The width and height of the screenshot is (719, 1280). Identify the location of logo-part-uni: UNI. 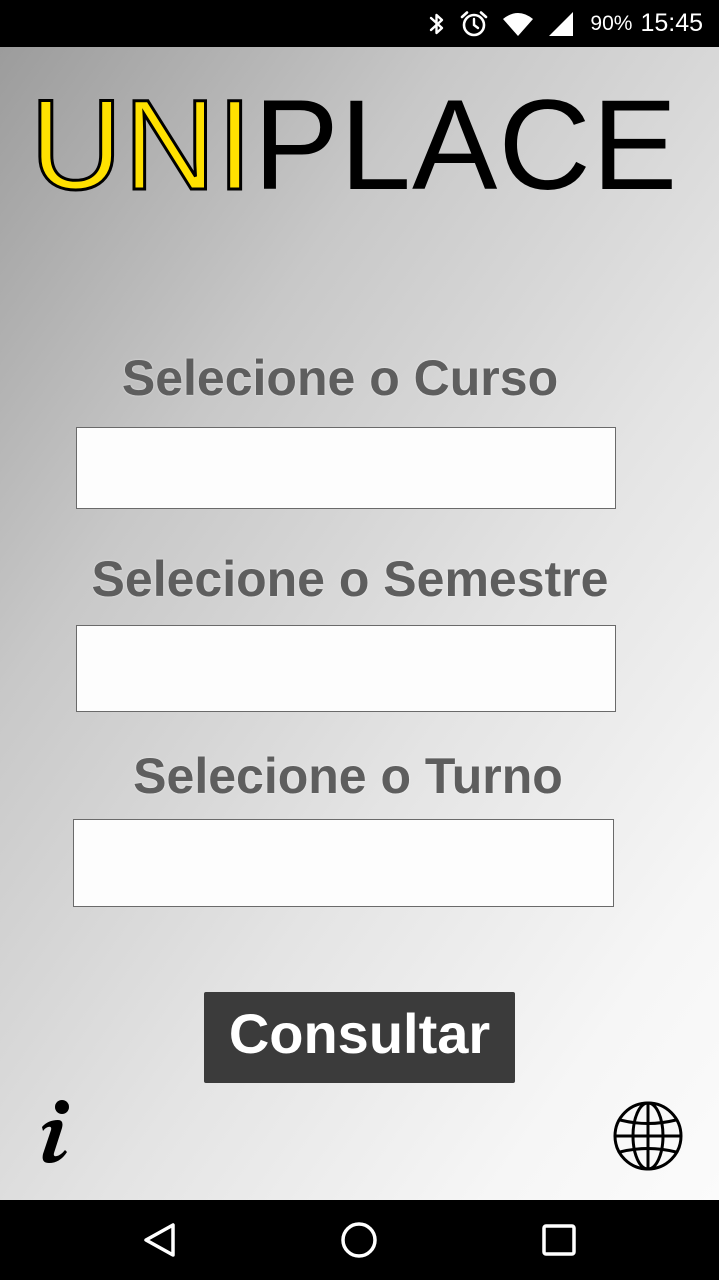
(141, 145).